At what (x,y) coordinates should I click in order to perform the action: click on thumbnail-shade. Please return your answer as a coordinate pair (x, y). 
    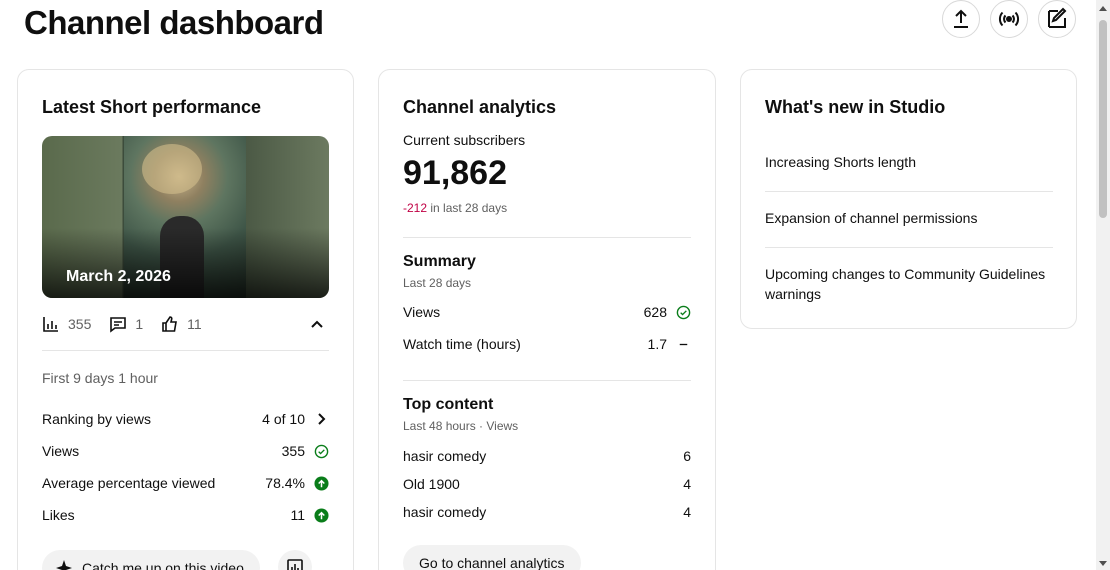
    Looking at the image, I should click on (185, 263).